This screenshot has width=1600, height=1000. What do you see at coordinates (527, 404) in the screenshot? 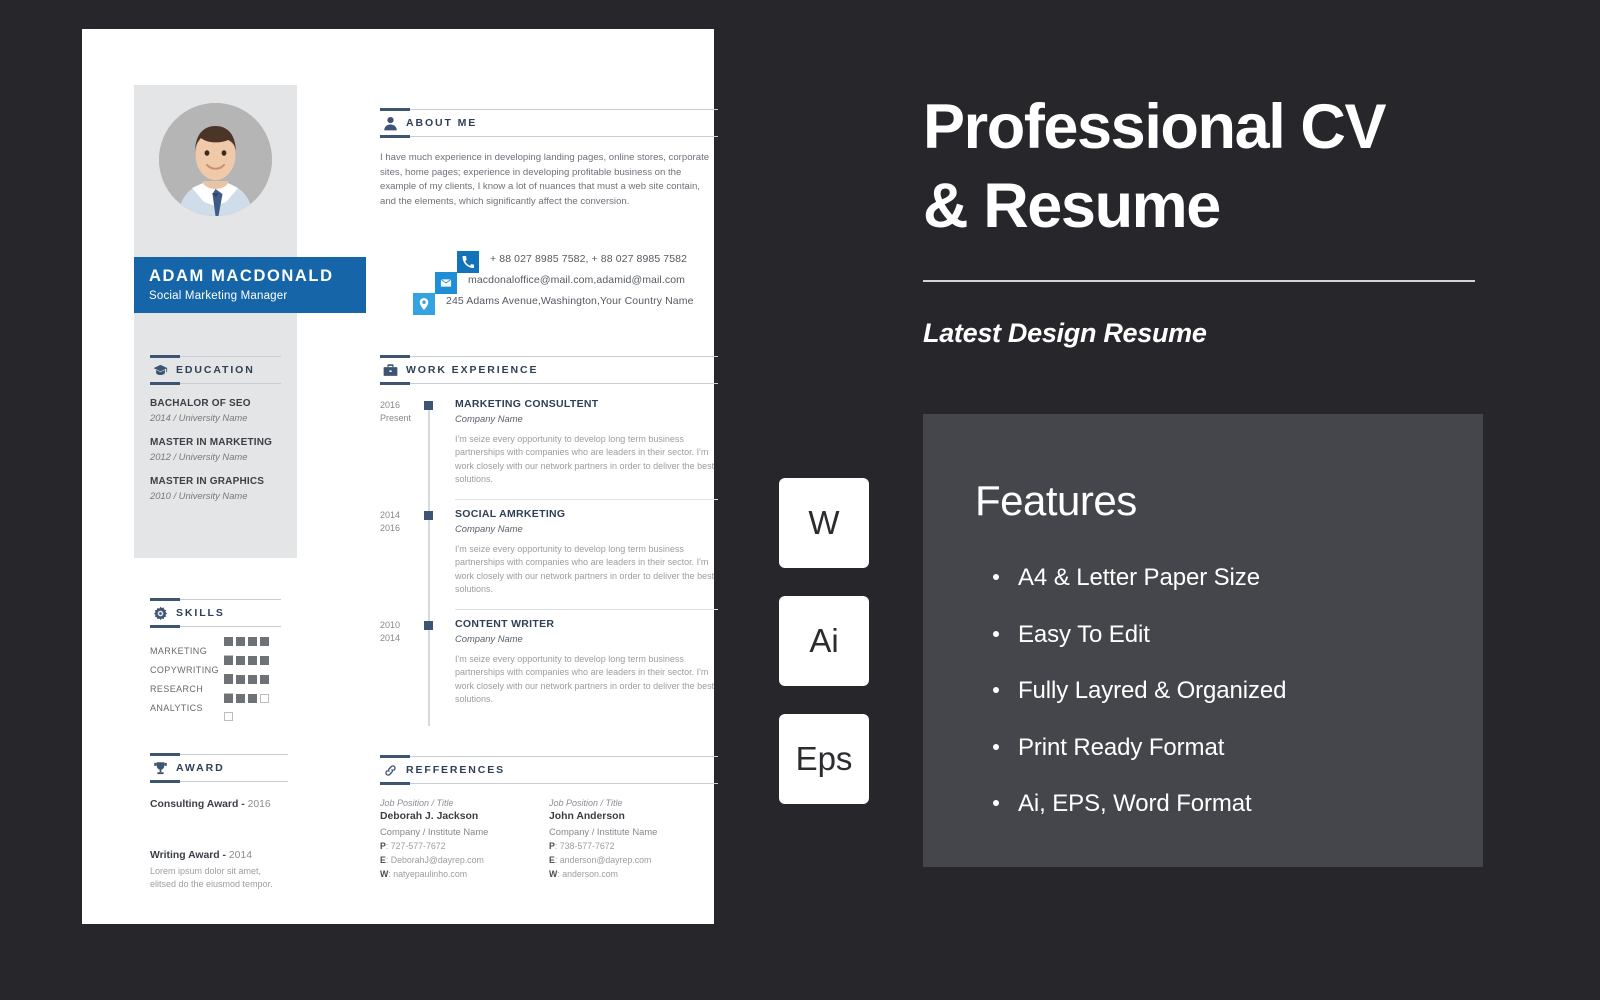
I see `job-title: MARKETING CONSULTENT` at bounding box center [527, 404].